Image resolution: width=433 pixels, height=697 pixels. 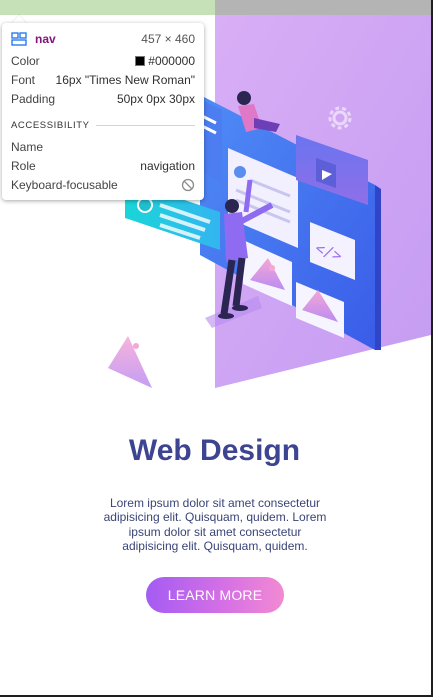 I want to click on padding-value: 50px 0px 30px, so click(x=155, y=99).